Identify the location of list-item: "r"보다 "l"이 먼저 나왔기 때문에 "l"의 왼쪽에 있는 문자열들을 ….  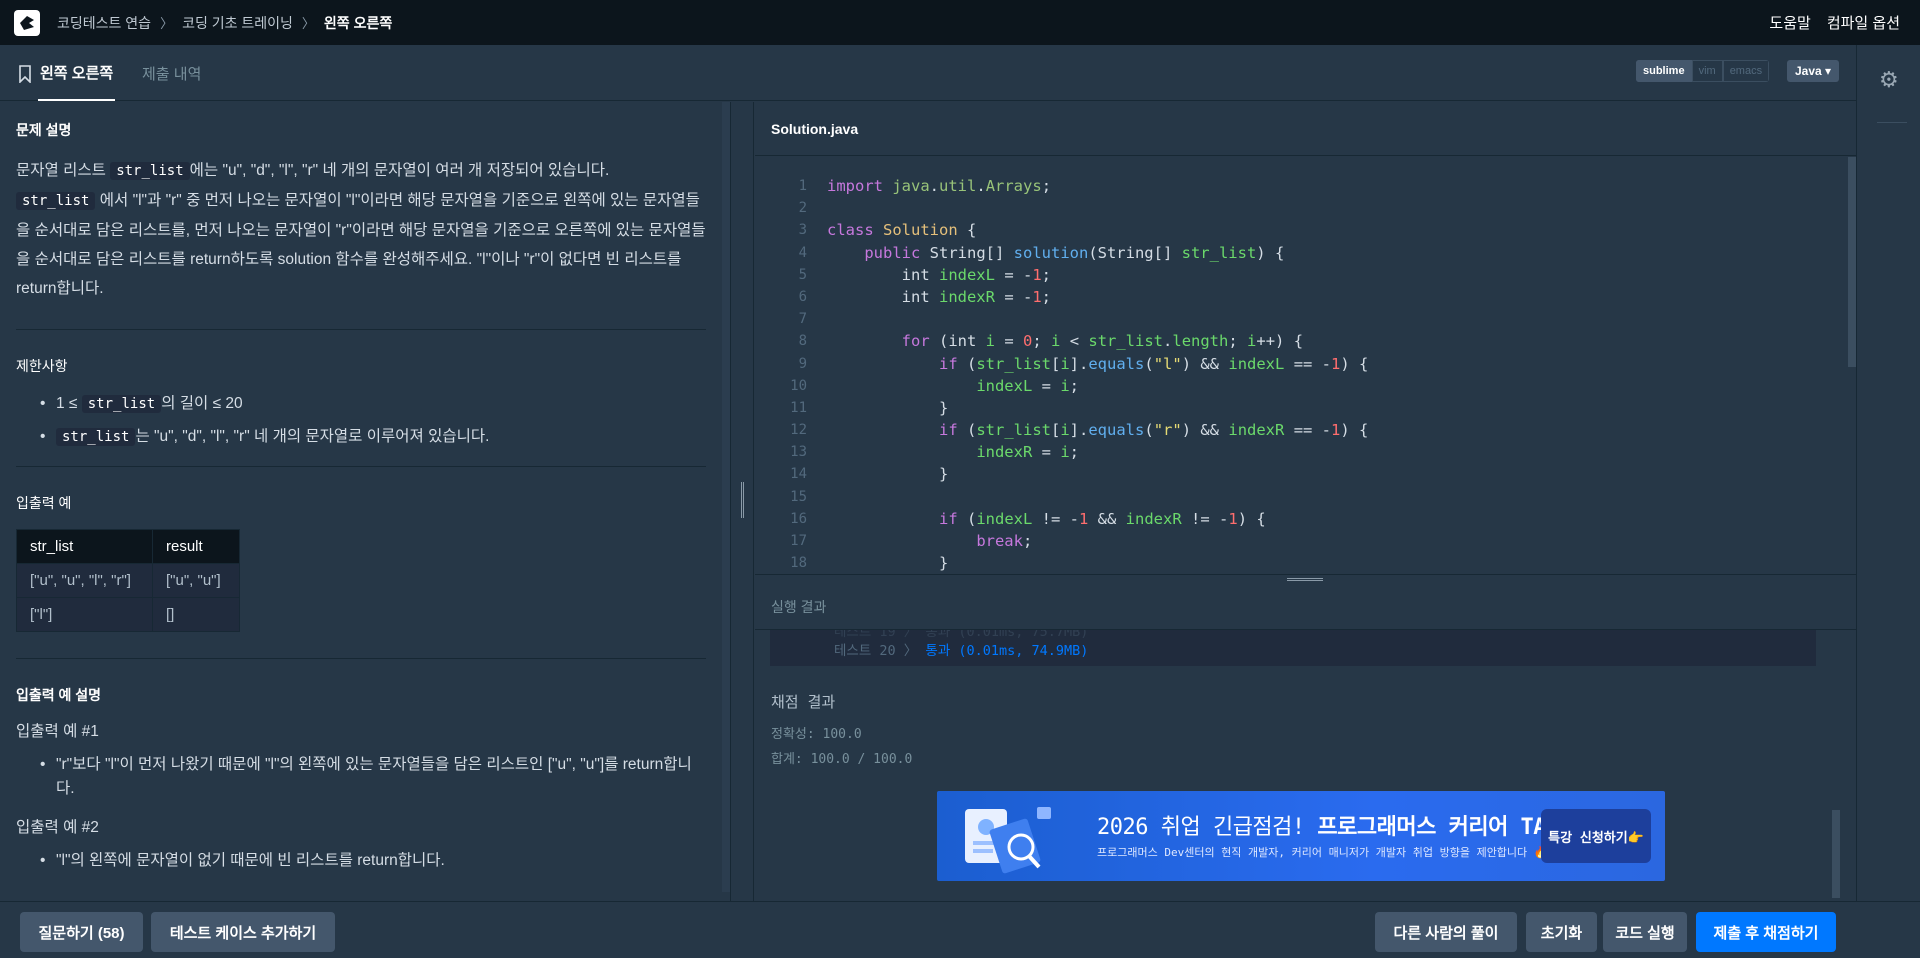
(373, 777).